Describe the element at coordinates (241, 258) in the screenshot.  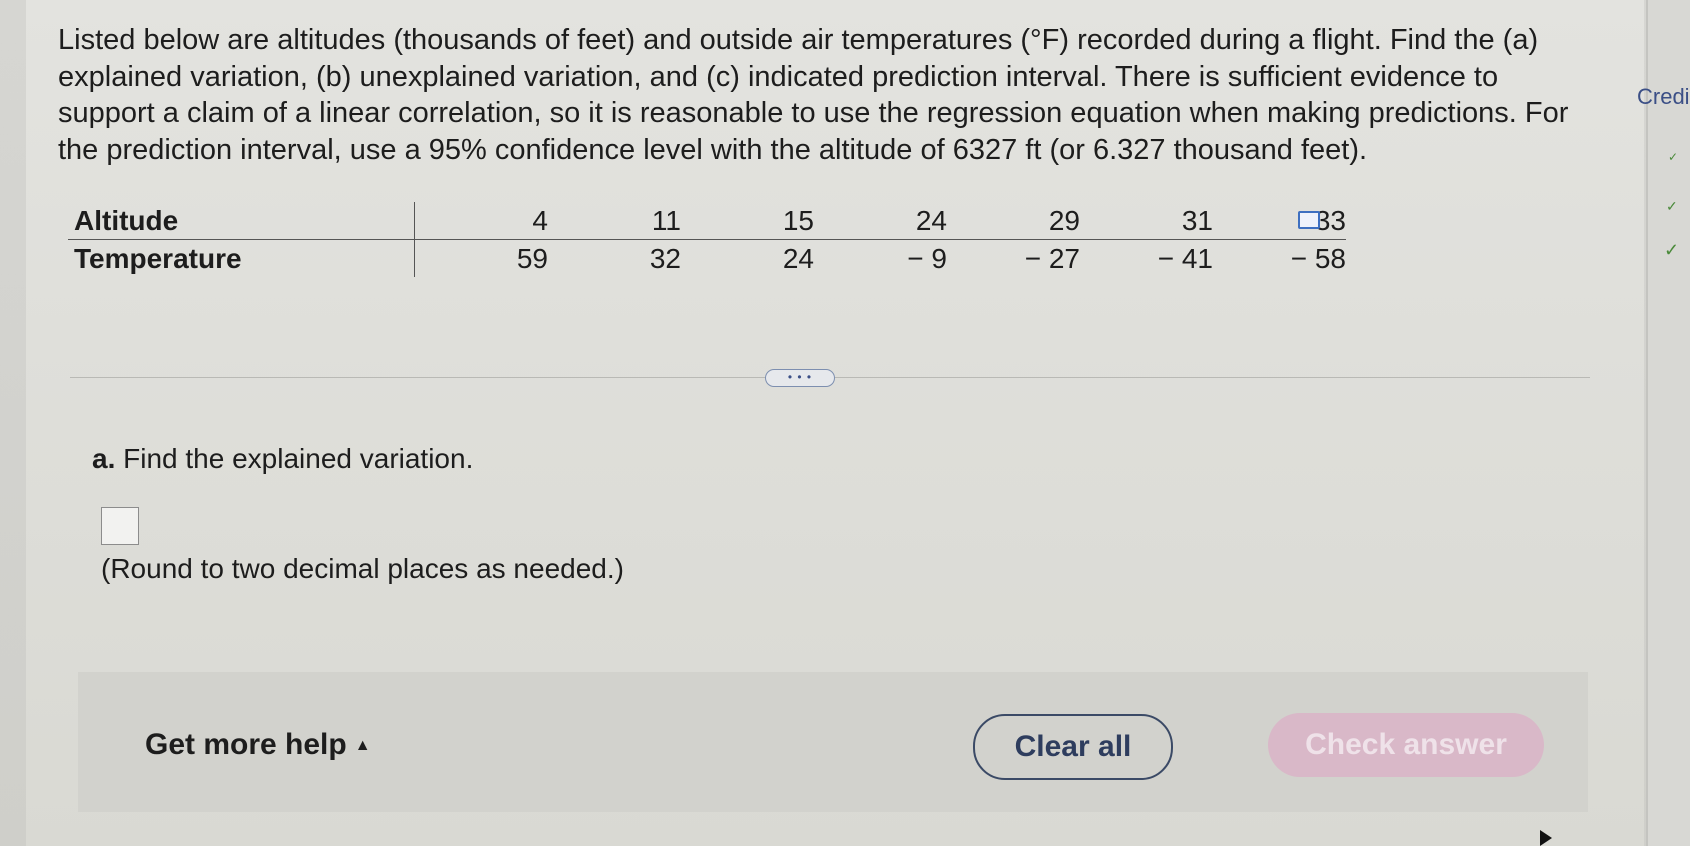
I see `row-label-temperature: Temperature` at that location.